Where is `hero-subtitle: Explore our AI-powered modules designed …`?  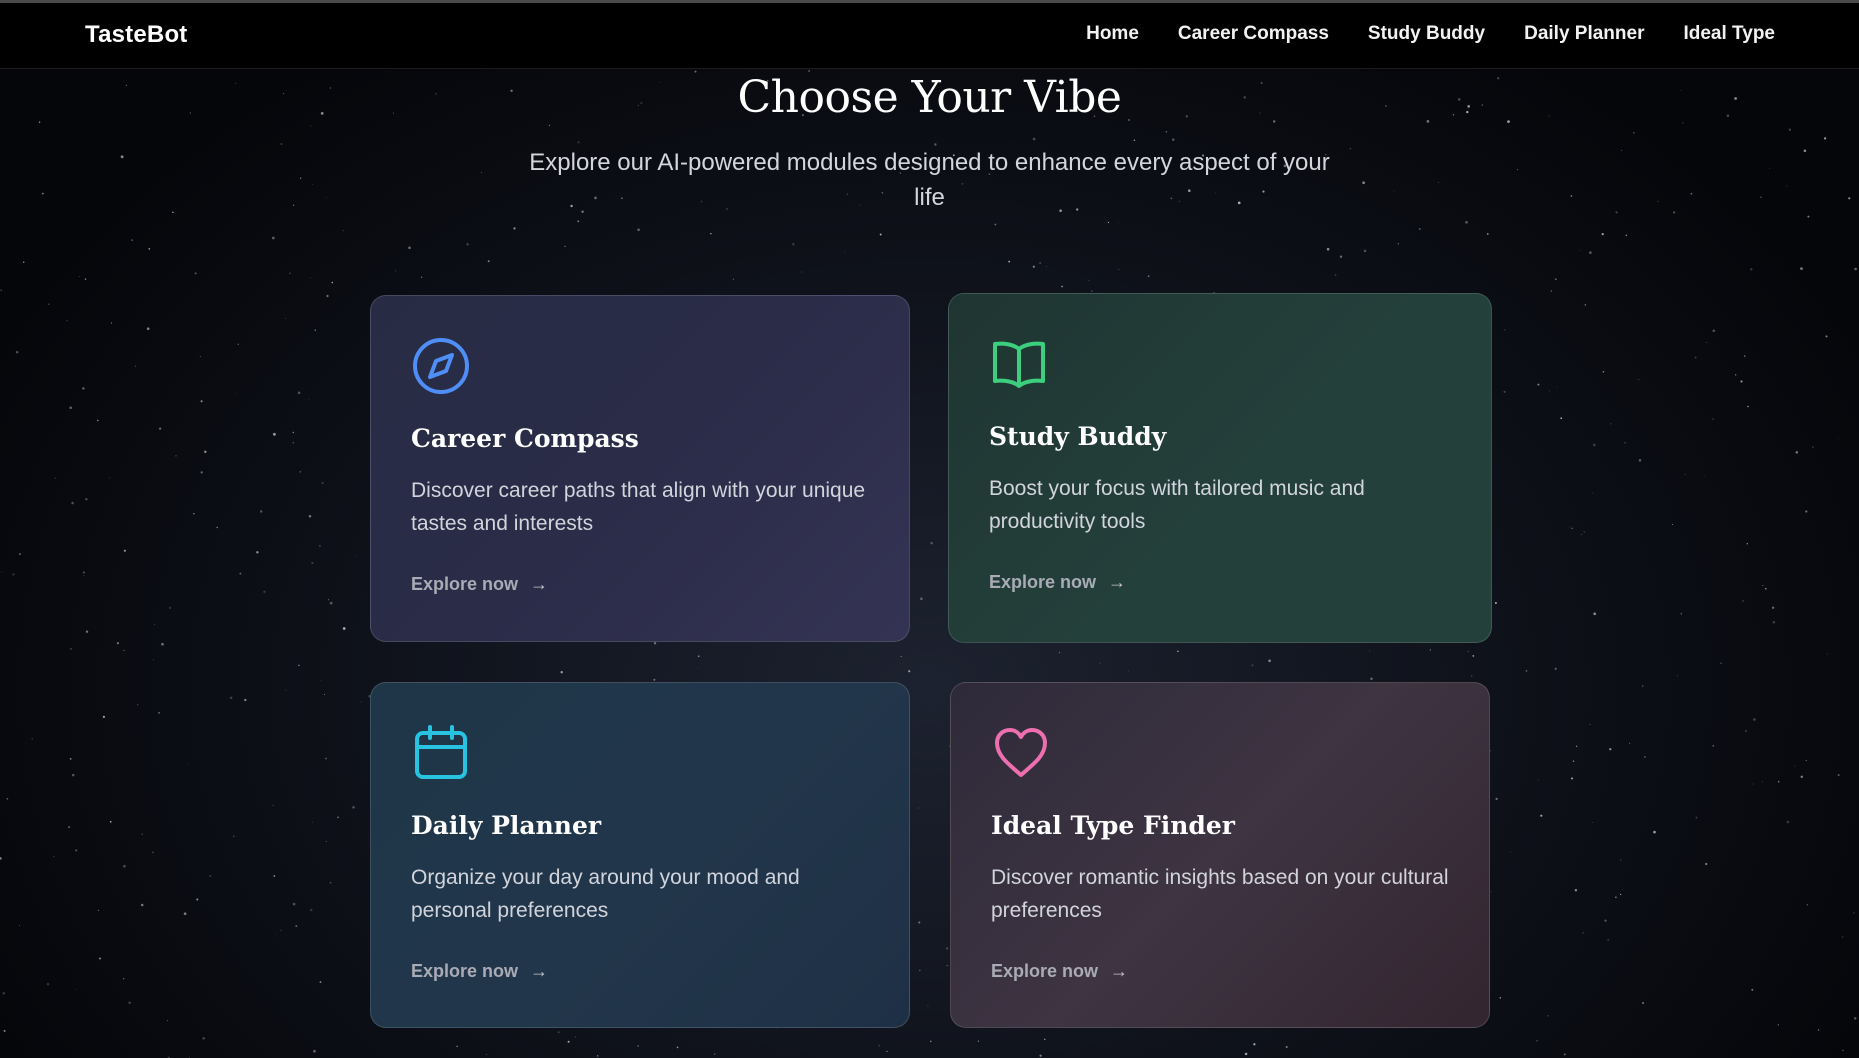
hero-subtitle: Explore our AI-powered modules designed … is located at coordinates (929, 180).